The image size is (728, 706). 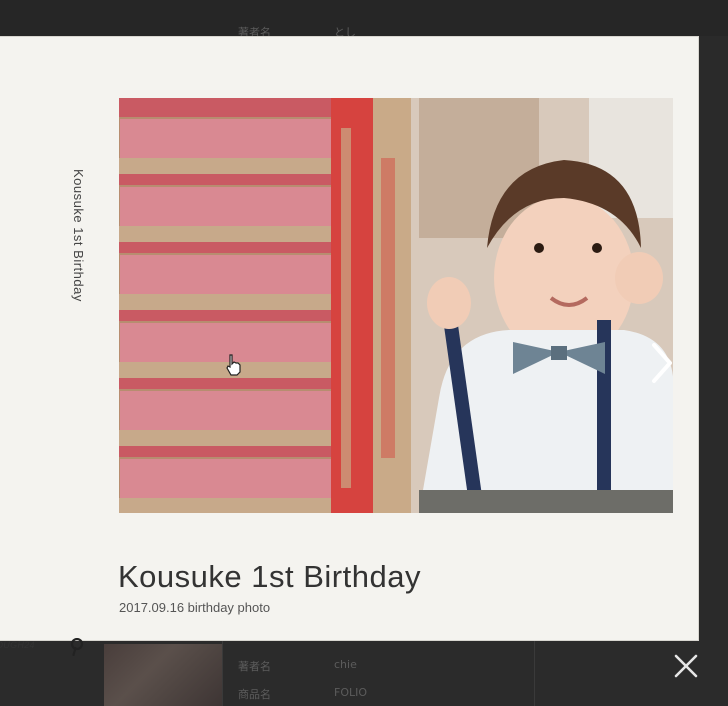 I want to click on background-product-label: 商品名, so click(x=254, y=694).